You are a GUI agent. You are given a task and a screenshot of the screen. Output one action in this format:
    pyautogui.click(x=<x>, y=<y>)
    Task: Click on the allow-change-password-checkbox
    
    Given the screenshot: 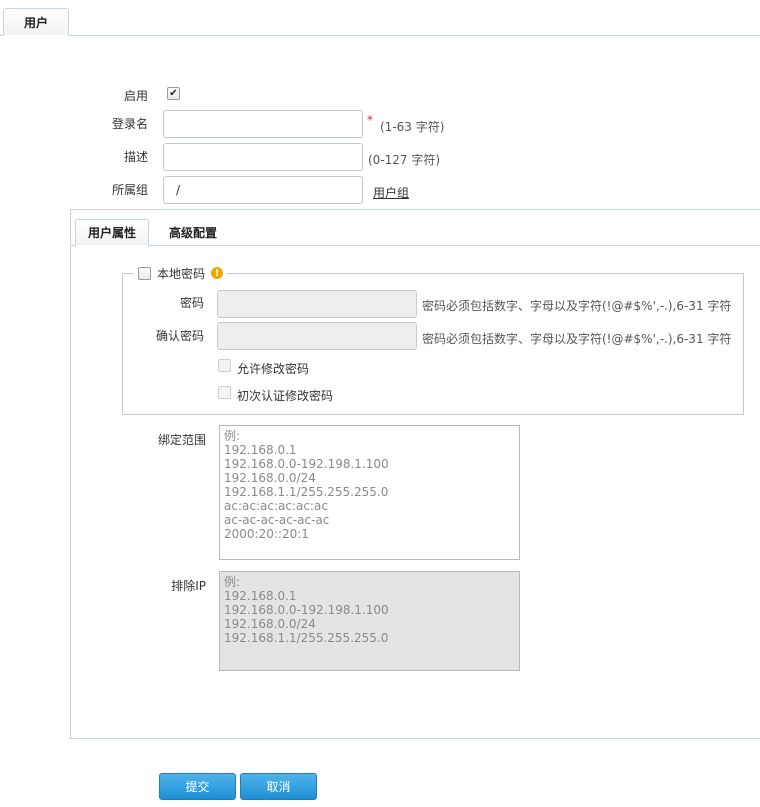 What is the action you would take?
    pyautogui.click(x=224, y=365)
    